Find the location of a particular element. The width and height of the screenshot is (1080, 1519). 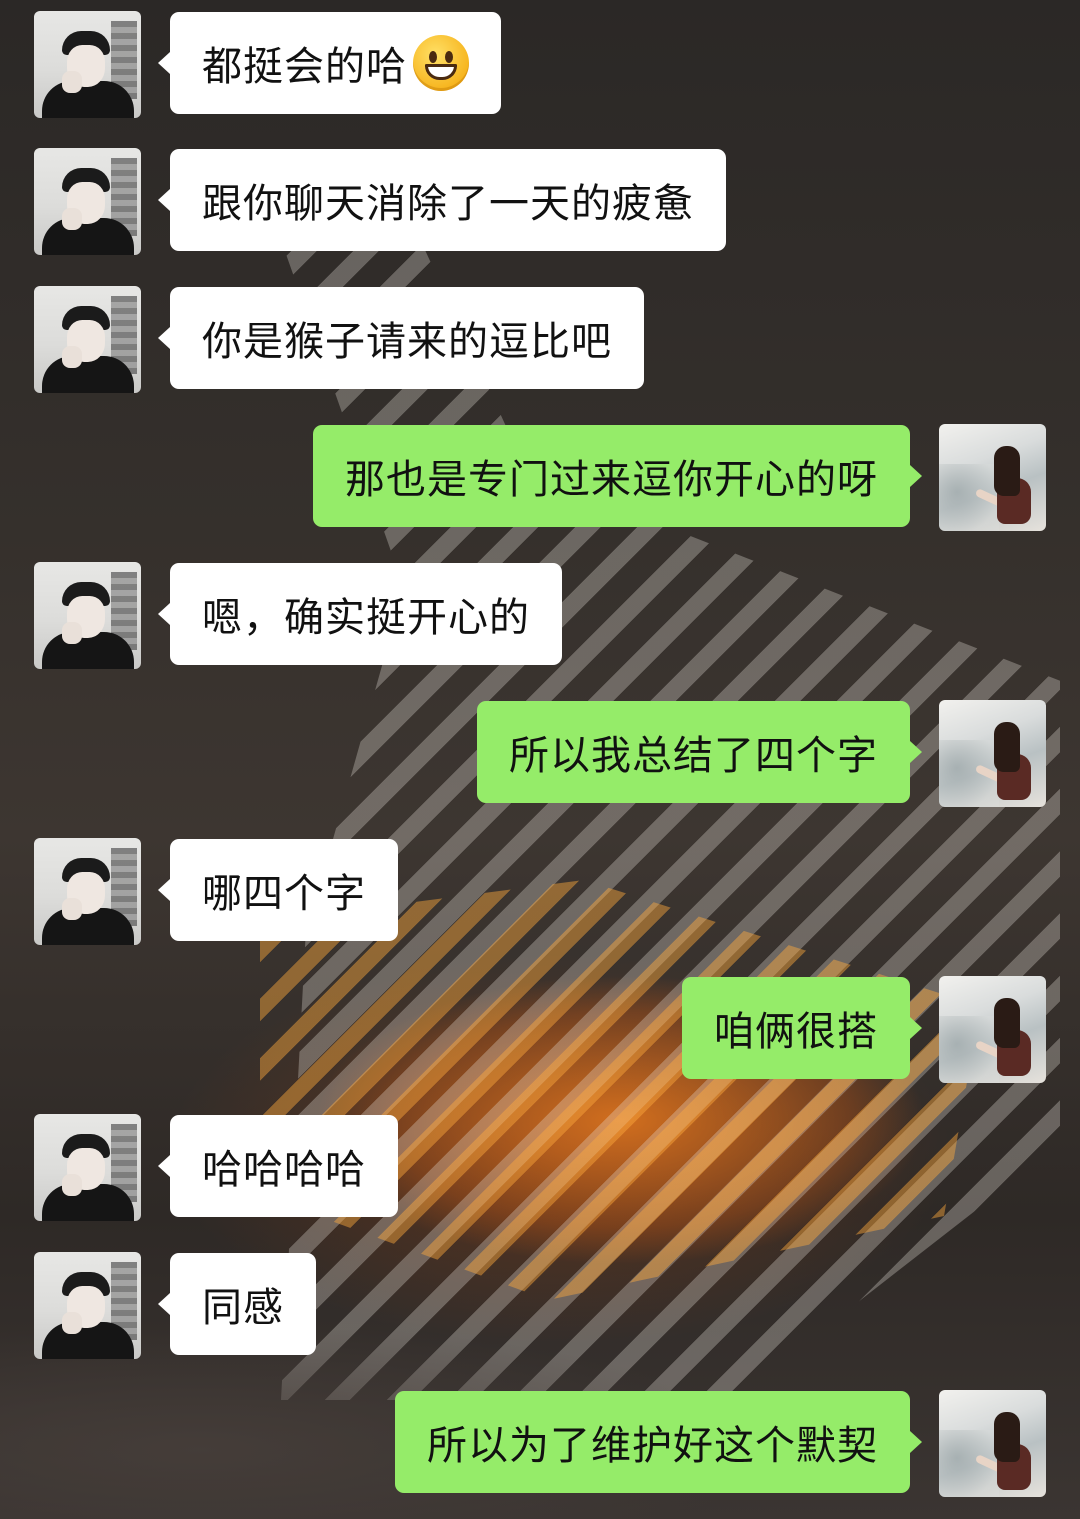

message-text: 咱俩很搭 is located at coordinates (796, 1032).